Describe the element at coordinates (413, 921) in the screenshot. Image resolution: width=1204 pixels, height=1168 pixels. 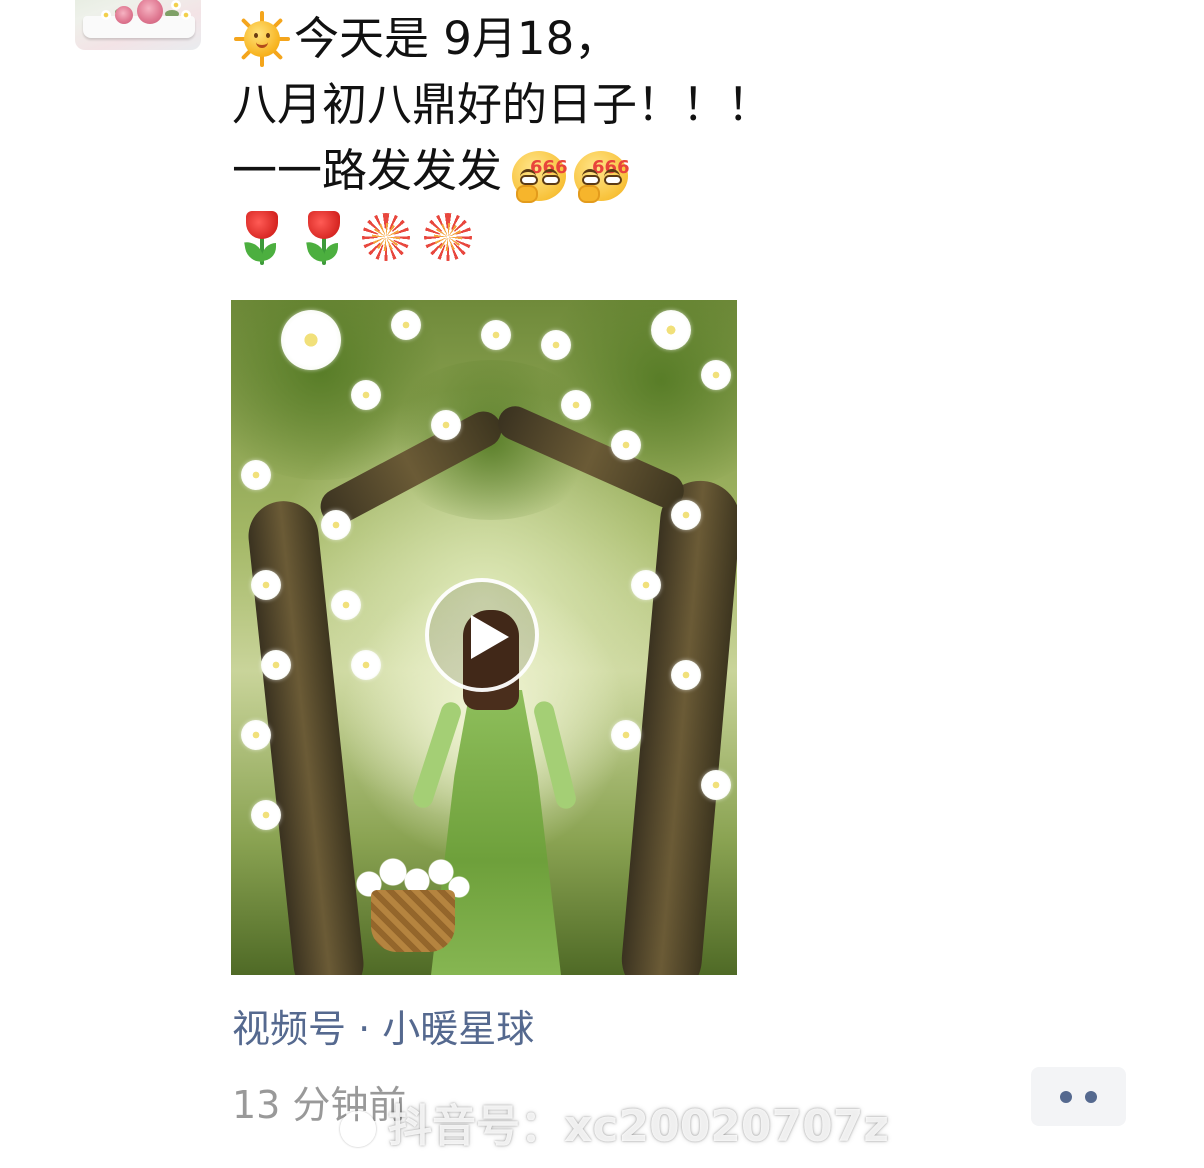
I see `video-basket` at that location.